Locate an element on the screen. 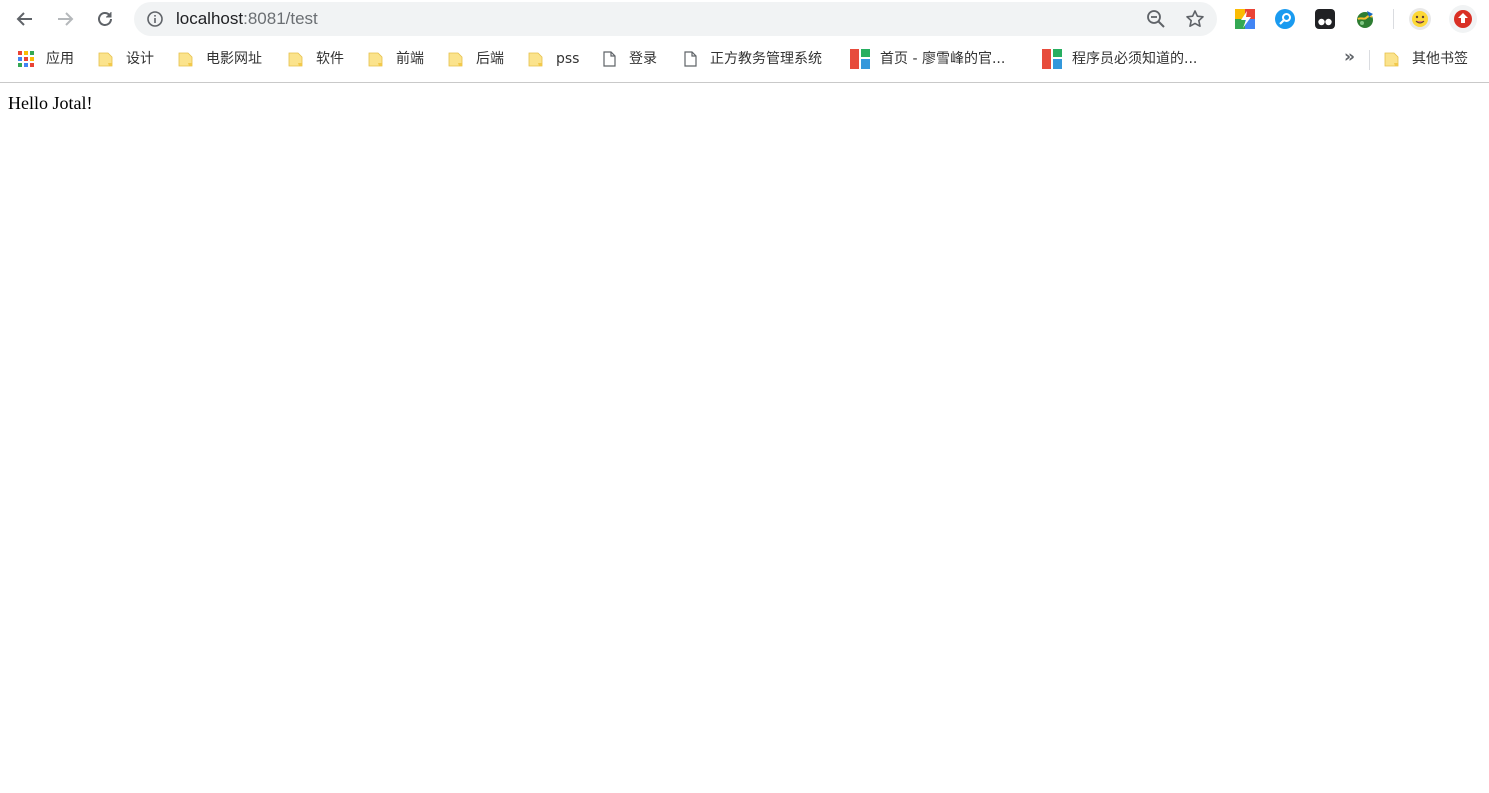  bookmark-folder-frontend: 前端 is located at coordinates (396, 59).